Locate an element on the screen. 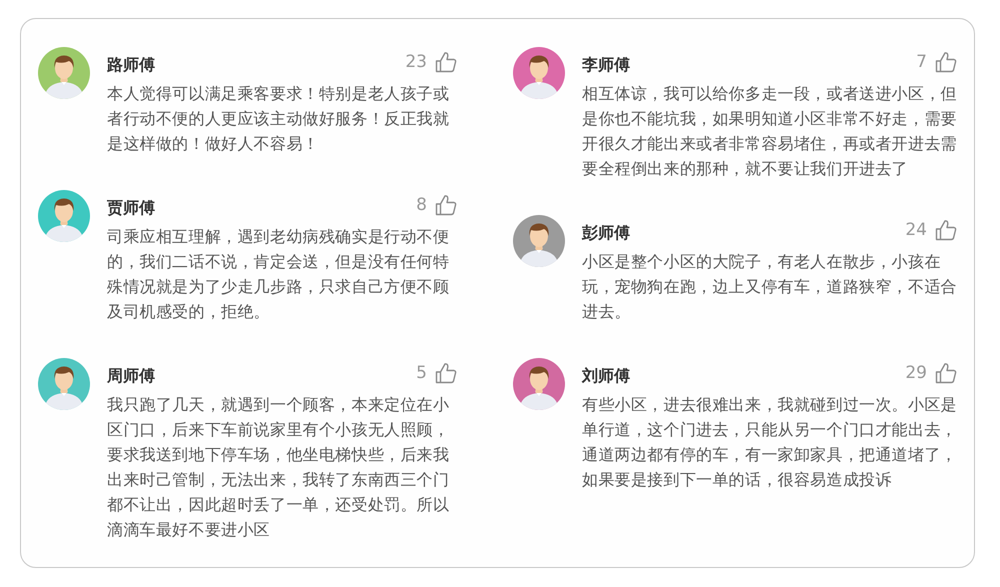 The image size is (1000, 587). comment-text: 司乘应相互理解，遇到老幼病残确实是行动不便的，我们二话不说，肯定会送，但是没有任何特殊情况就是为了少走几步路，只求自己方便不顾及司机感受的，拒绝。 is located at coordinates (278, 274).